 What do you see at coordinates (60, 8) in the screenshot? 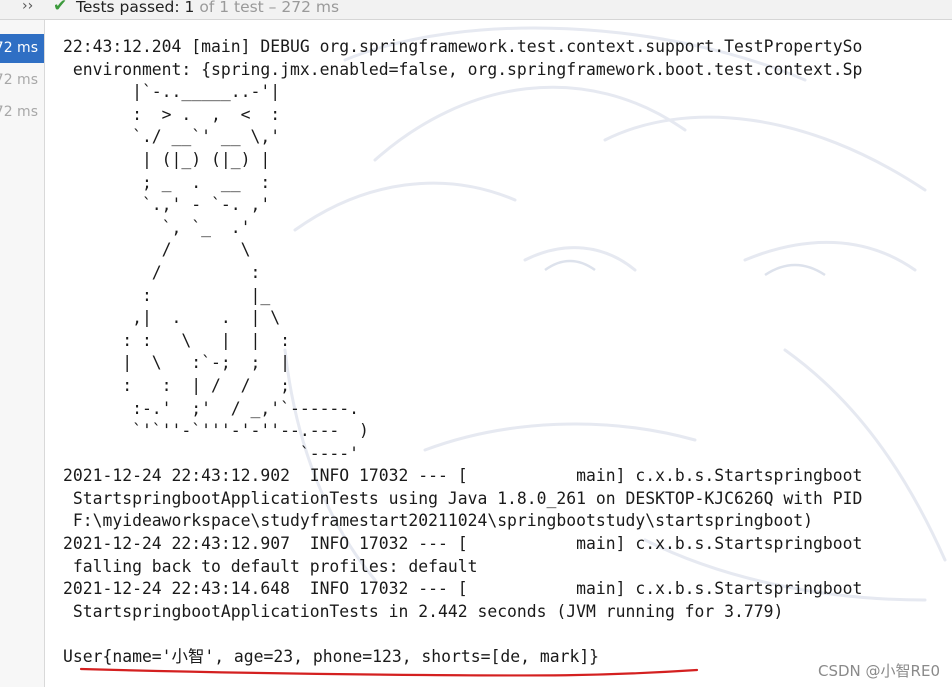
I see `check-icon: ✔` at bounding box center [60, 8].